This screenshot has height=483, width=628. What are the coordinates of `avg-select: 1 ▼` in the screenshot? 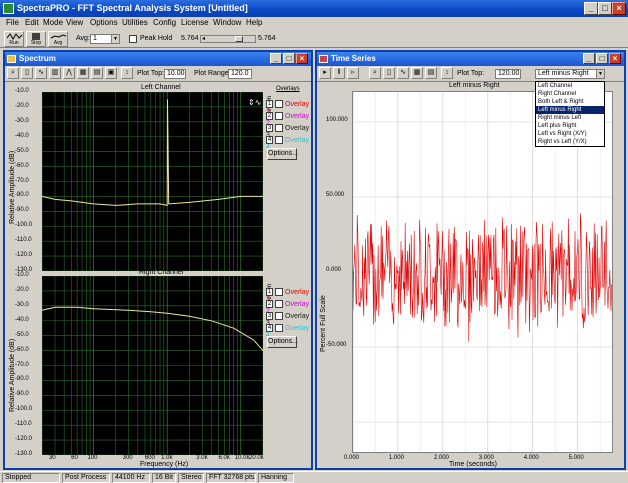 It's located at (105, 39).